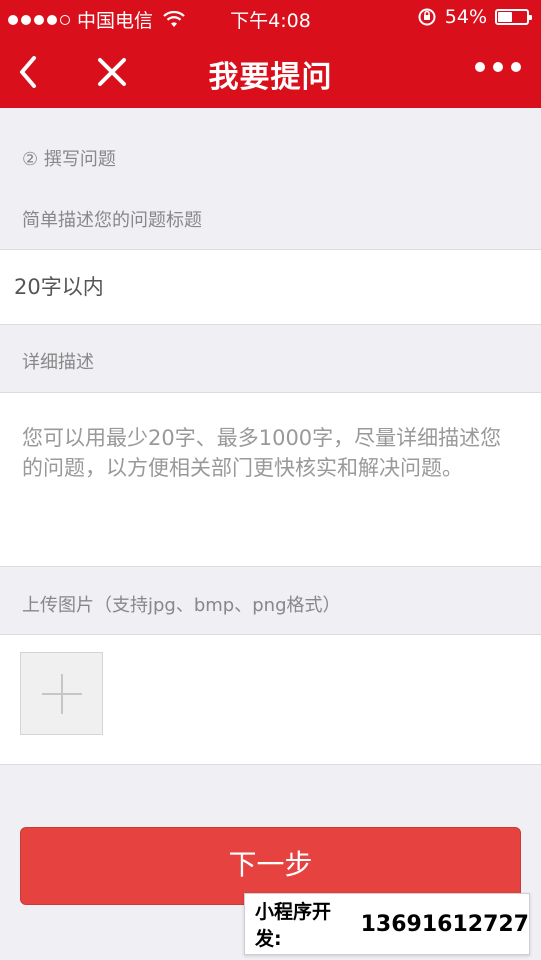 The image size is (541, 960). Describe the element at coordinates (293, 925) in the screenshot. I see `promo-label: 小程序开发:` at that location.